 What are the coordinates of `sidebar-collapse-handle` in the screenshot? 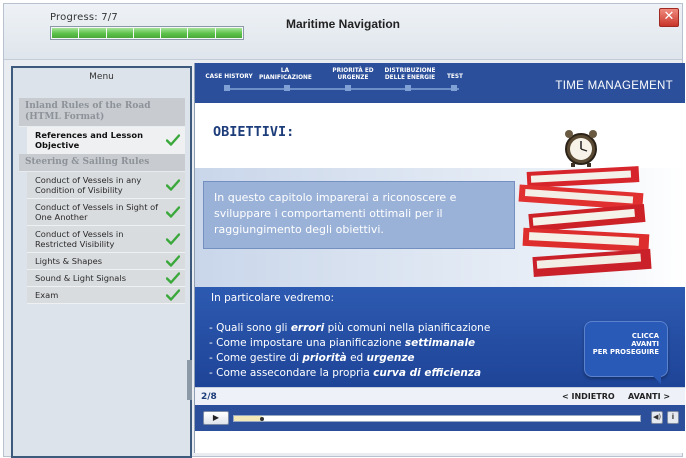 It's located at (189, 380).